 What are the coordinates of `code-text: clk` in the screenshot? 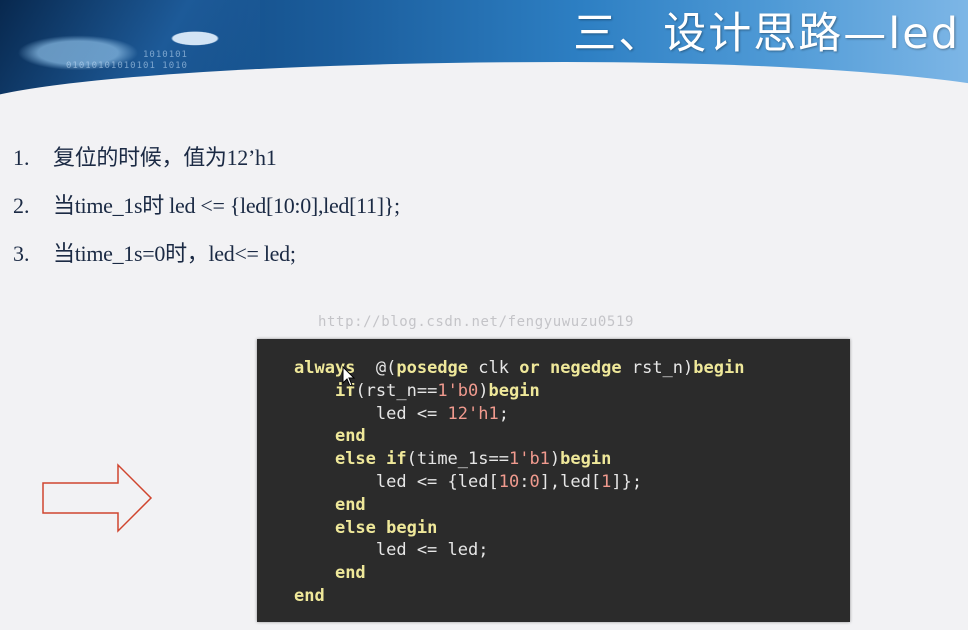 It's located at (494, 368).